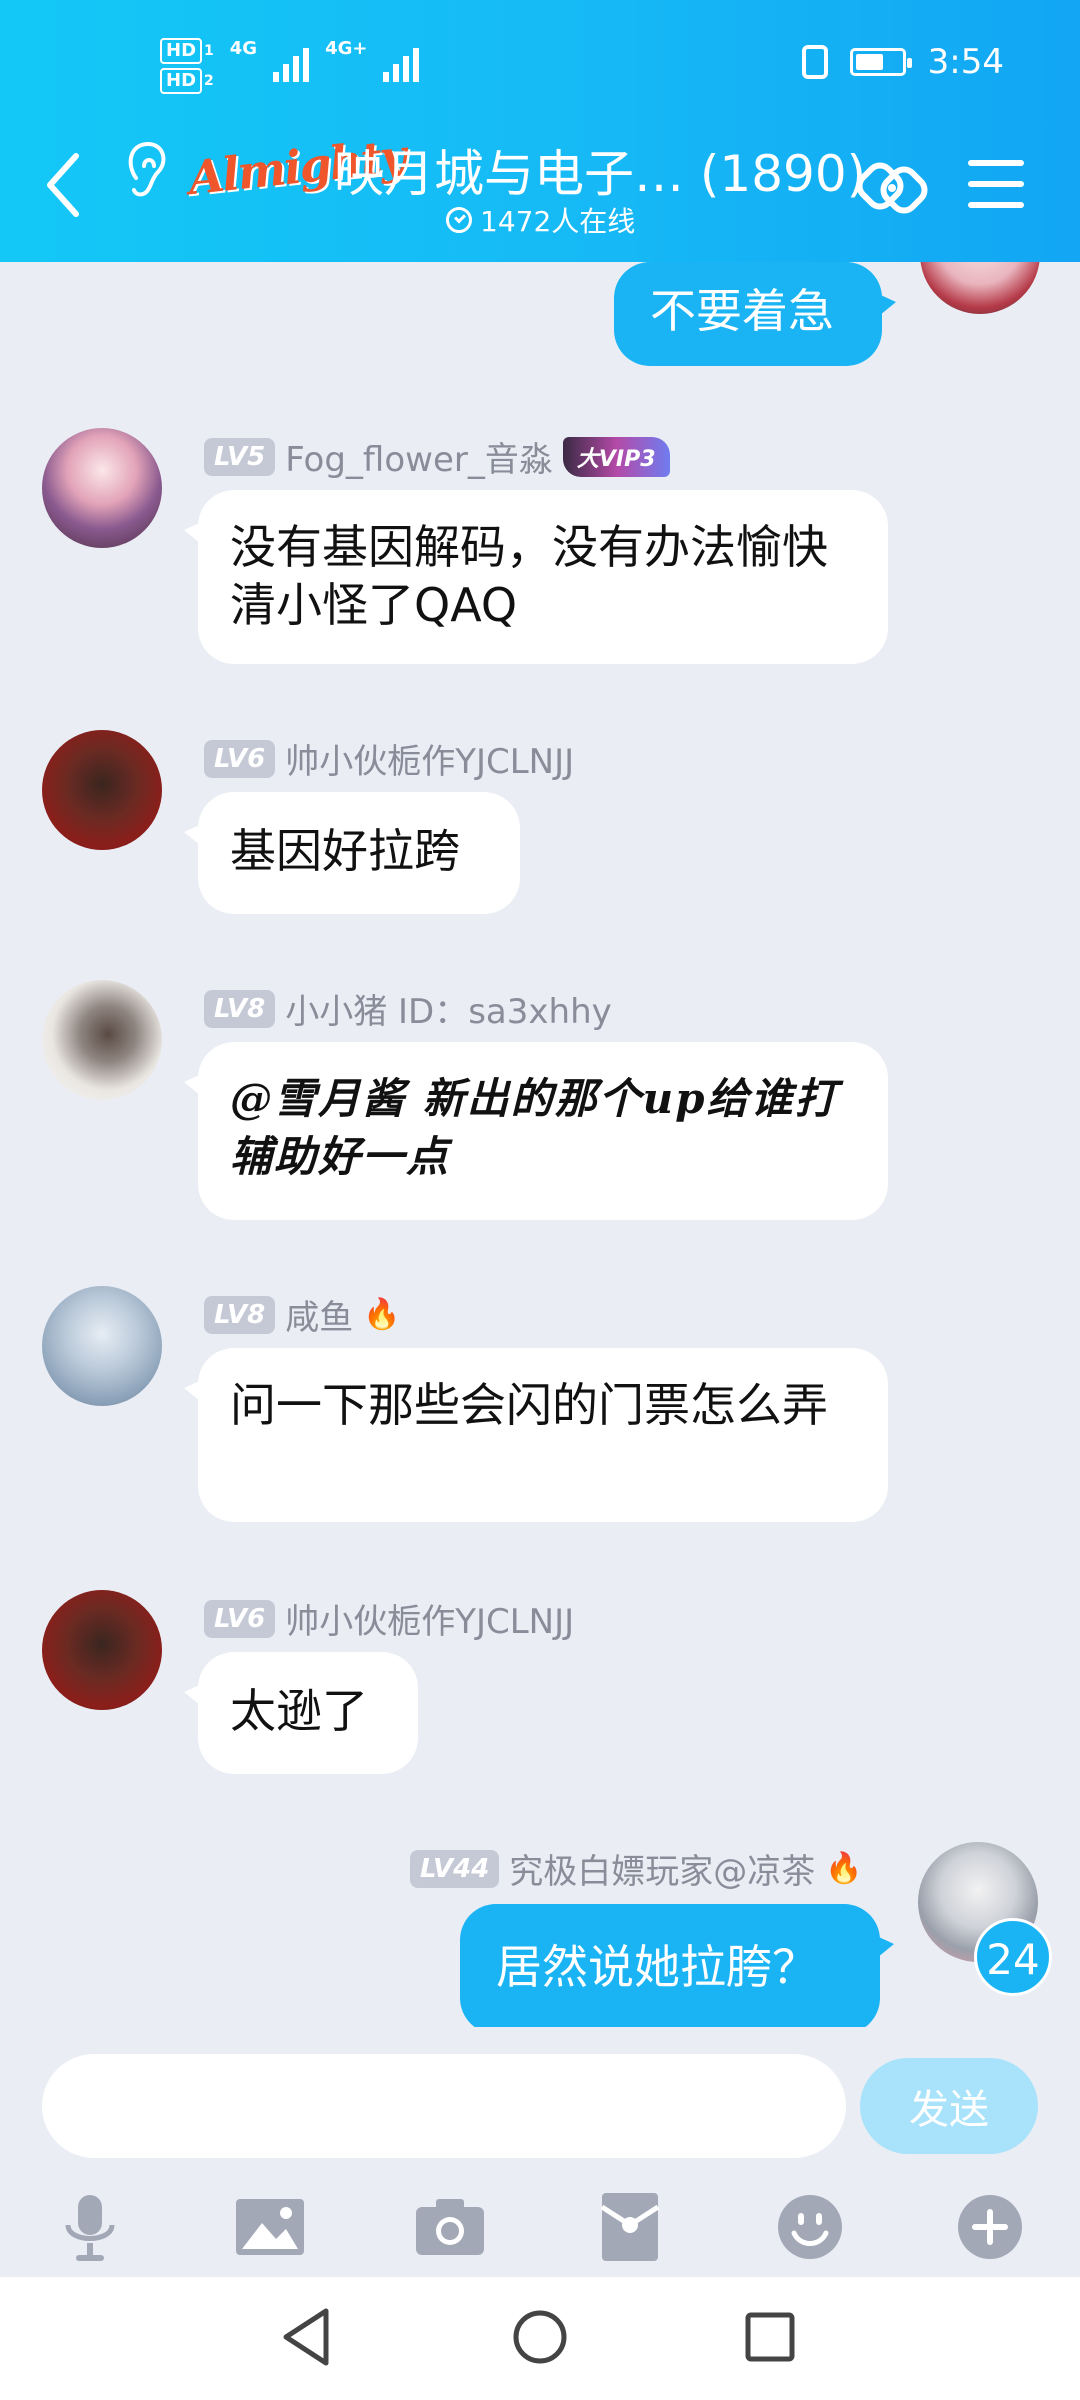  What do you see at coordinates (419, 456) in the screenshot?
I see `sender-name: Fog_flower_音淼` at bounding box center [419, 456].